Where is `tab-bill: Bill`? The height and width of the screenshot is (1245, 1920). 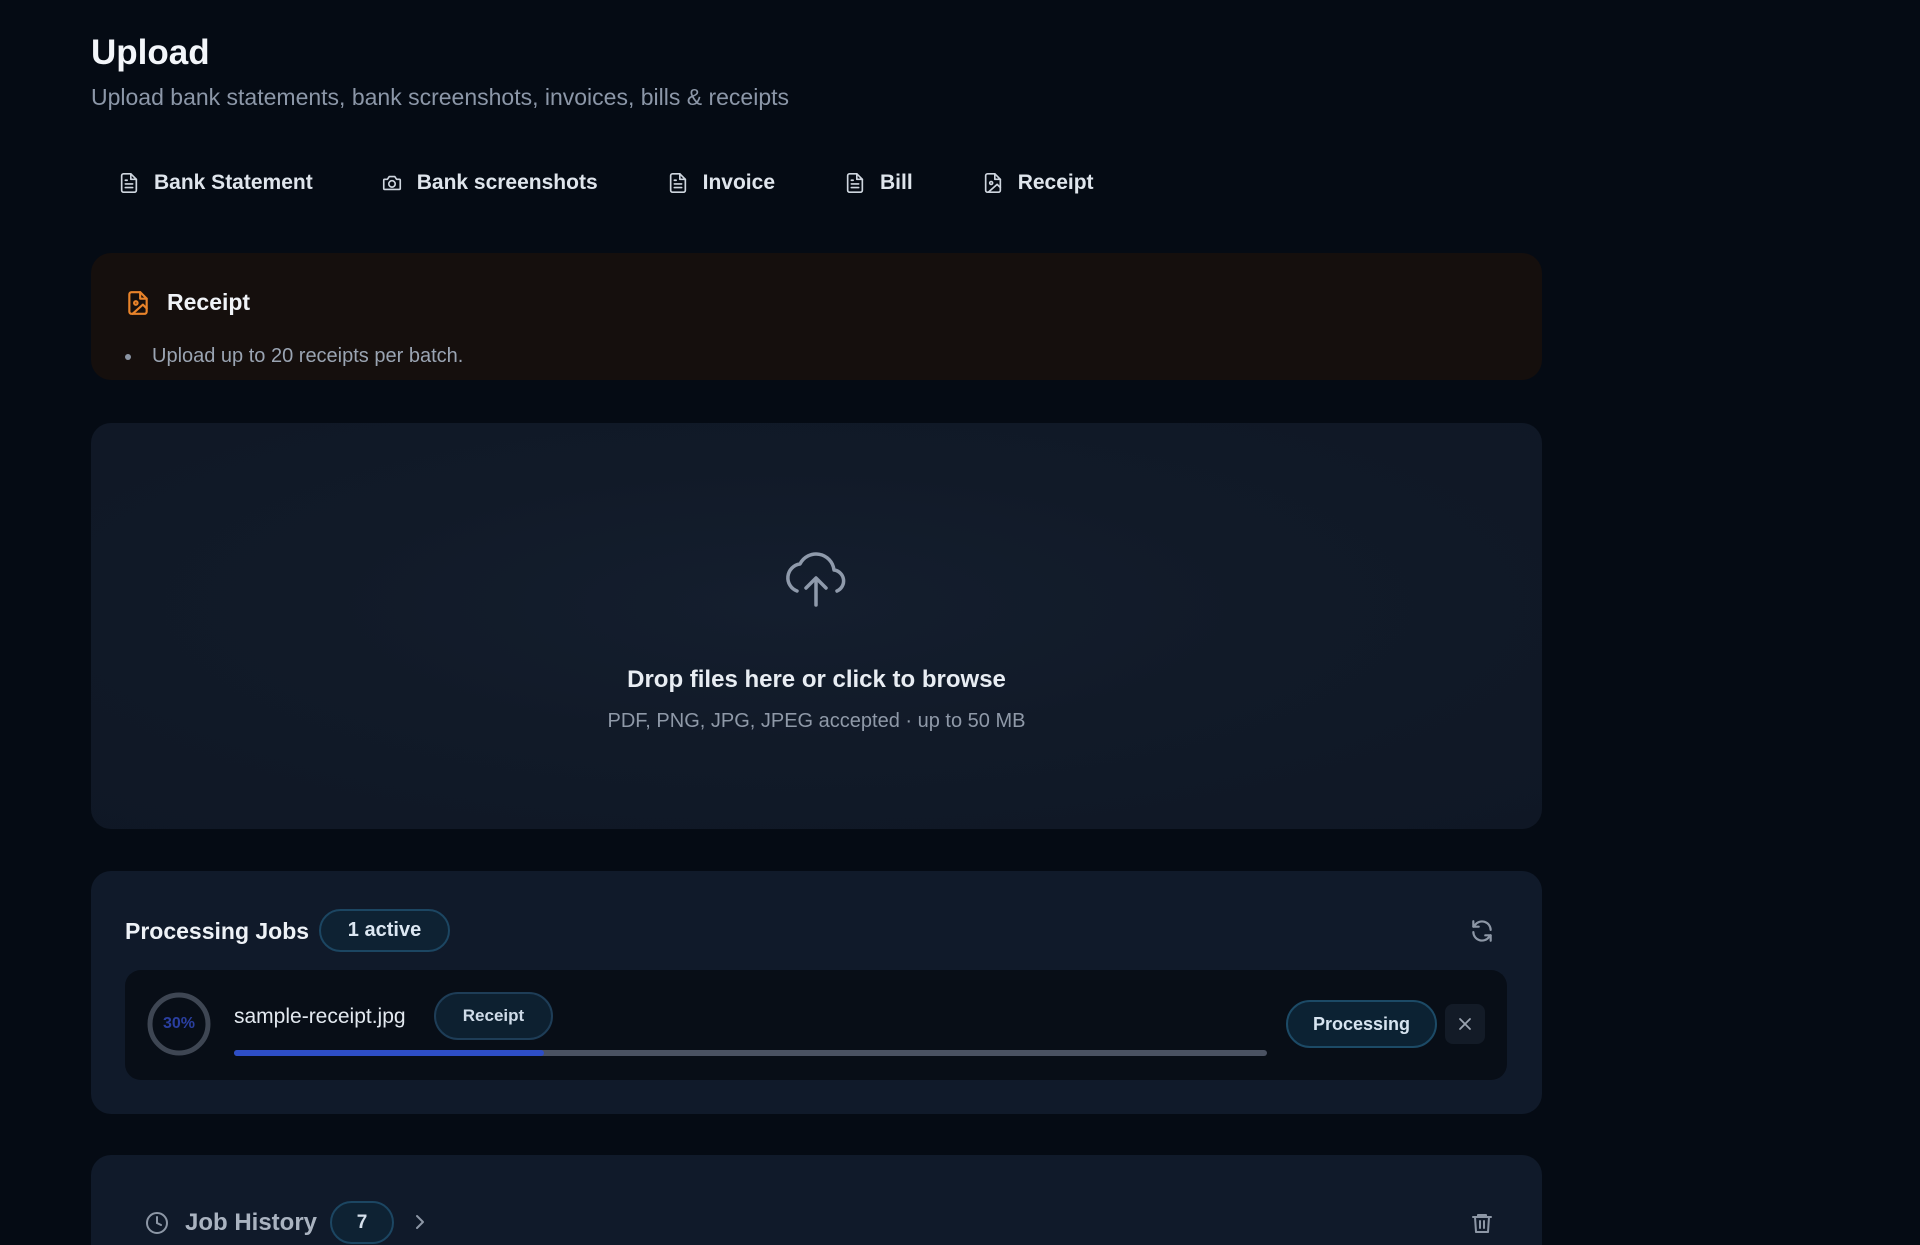 tab-bill: Bill is located at coordinates (878, 183).